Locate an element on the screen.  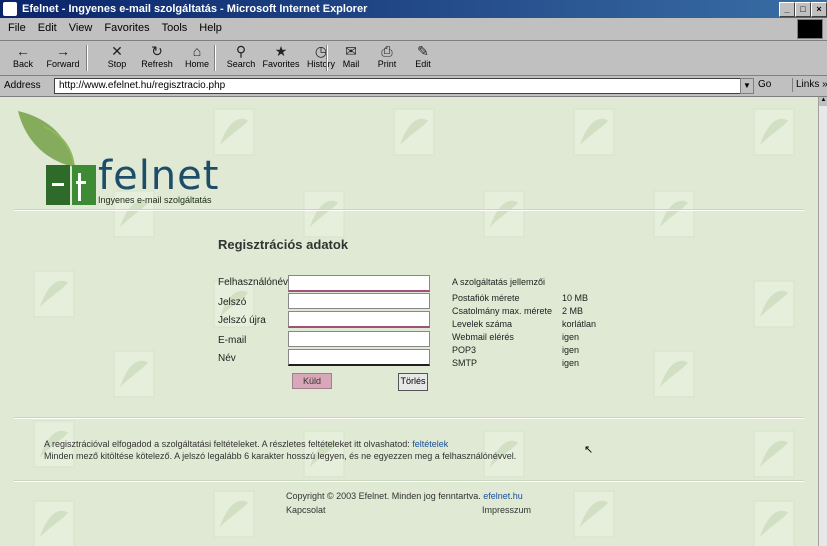
email-input is located at coordinates (359, 339).